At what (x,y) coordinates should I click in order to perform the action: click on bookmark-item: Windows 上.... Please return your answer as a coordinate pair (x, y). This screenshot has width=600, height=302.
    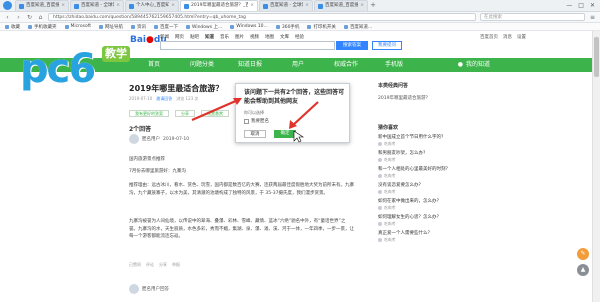
    Looking at the image, I should click on (203, 27).